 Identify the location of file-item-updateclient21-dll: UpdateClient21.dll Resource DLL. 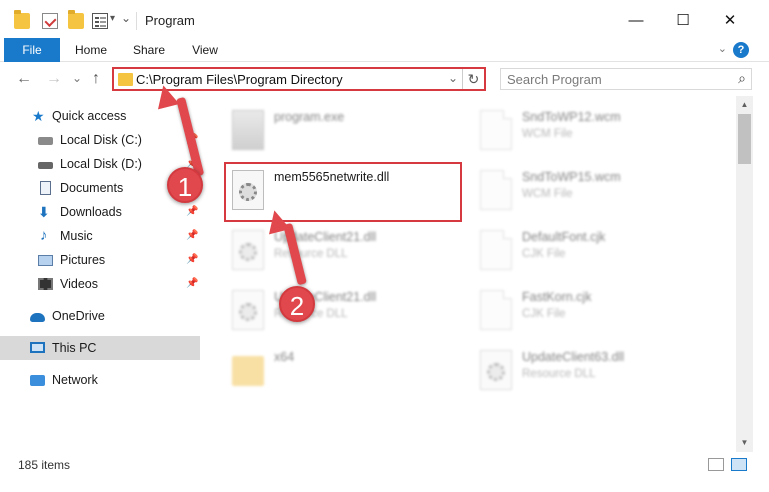
(343, 252).